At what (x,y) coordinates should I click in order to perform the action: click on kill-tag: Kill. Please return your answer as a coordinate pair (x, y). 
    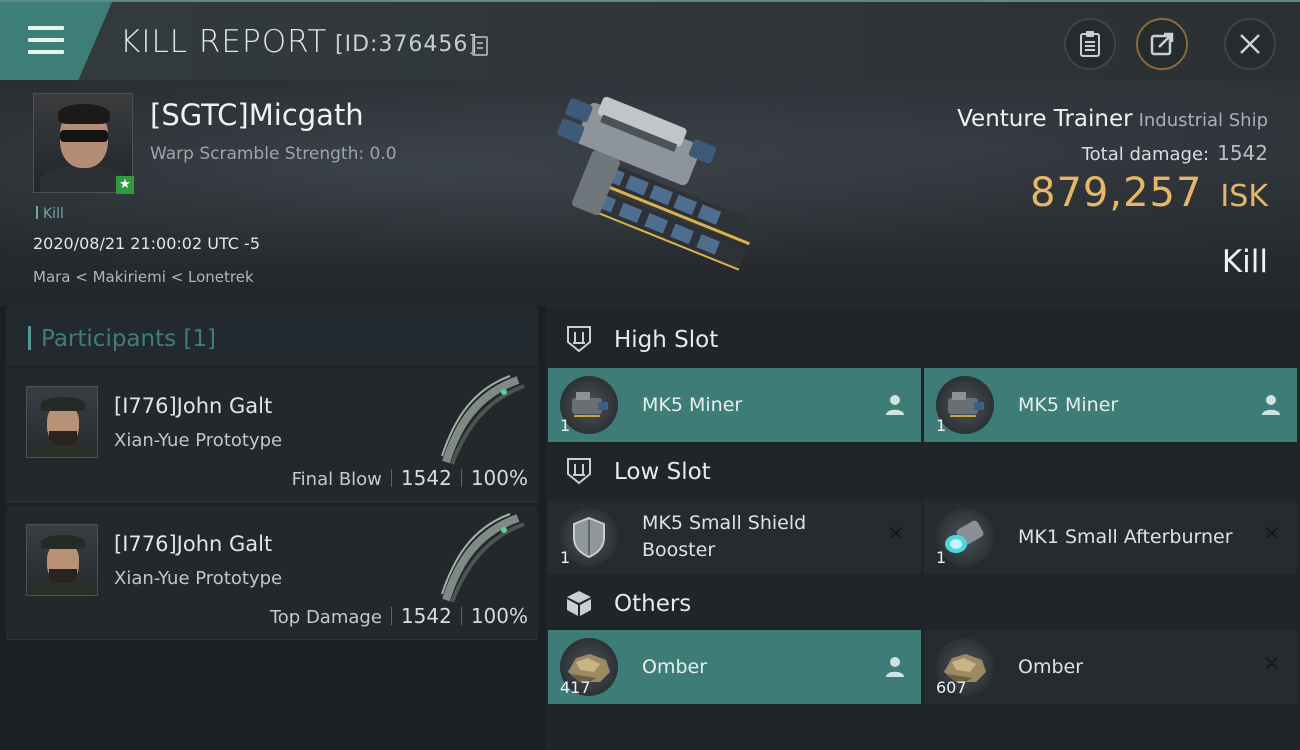
    Looking at the image, I should click on (50, 214).